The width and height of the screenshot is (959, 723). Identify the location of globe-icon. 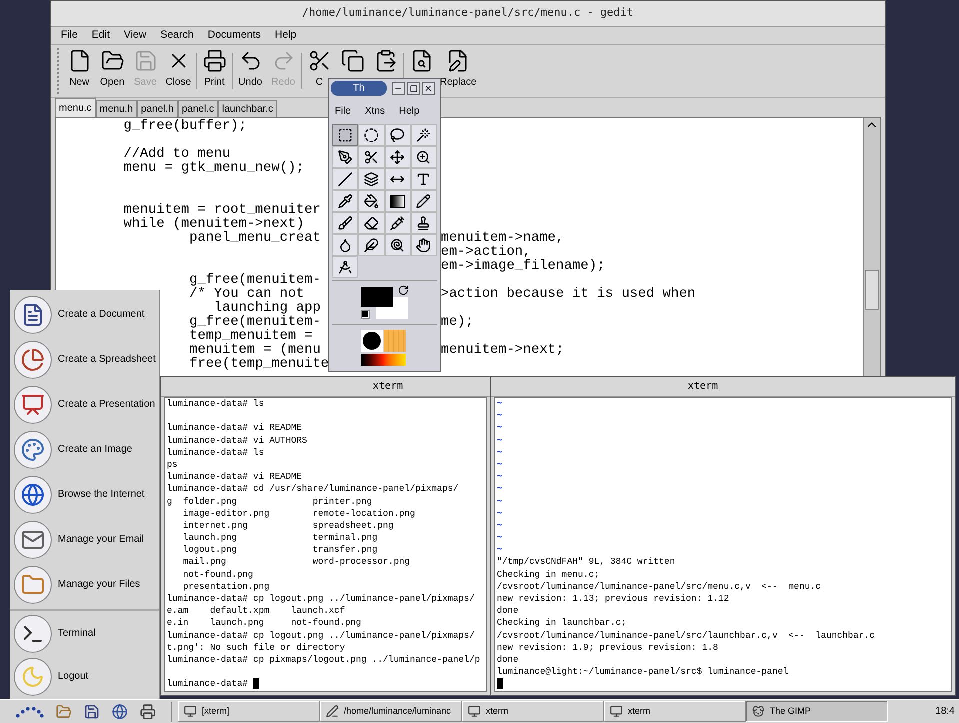
(120, 712).